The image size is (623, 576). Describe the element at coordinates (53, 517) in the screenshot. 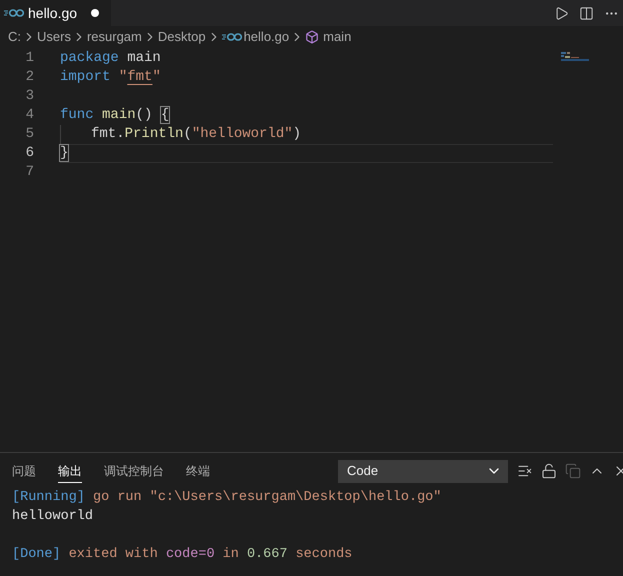

I see `output-line: helloworld` at that location.